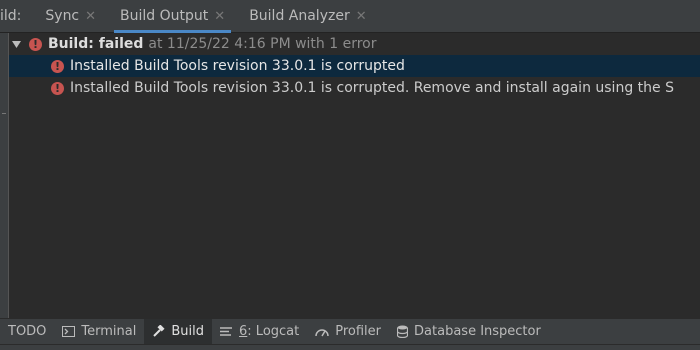 This screenshot has height=350, width=700. I want to click on tab-build-output: Build Output ✕, so click(172, 16).